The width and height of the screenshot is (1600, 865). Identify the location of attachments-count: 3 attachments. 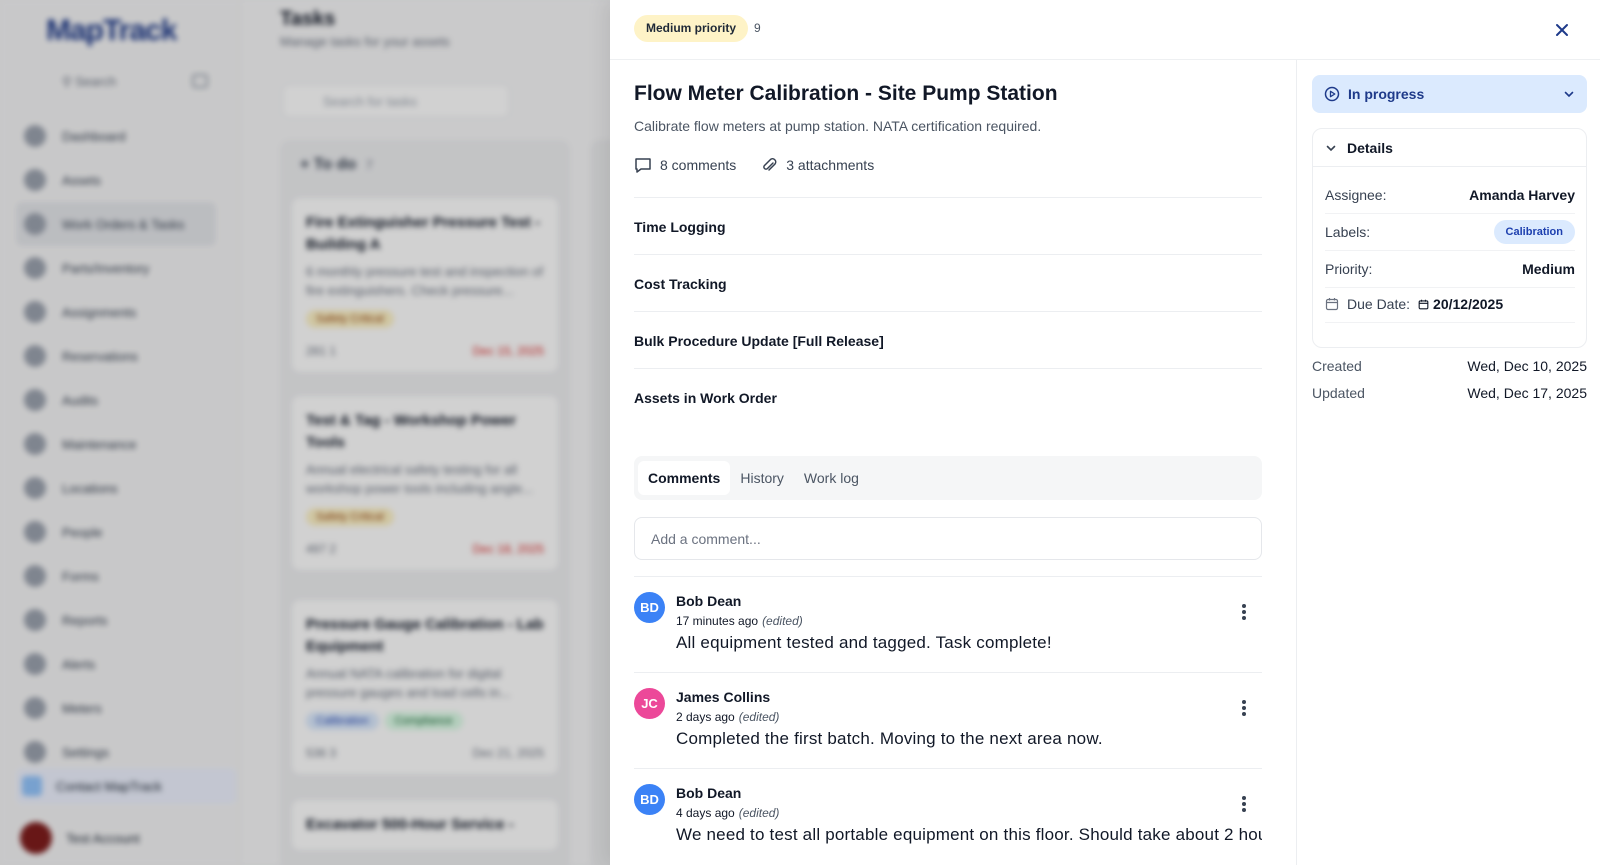
(817, 165).